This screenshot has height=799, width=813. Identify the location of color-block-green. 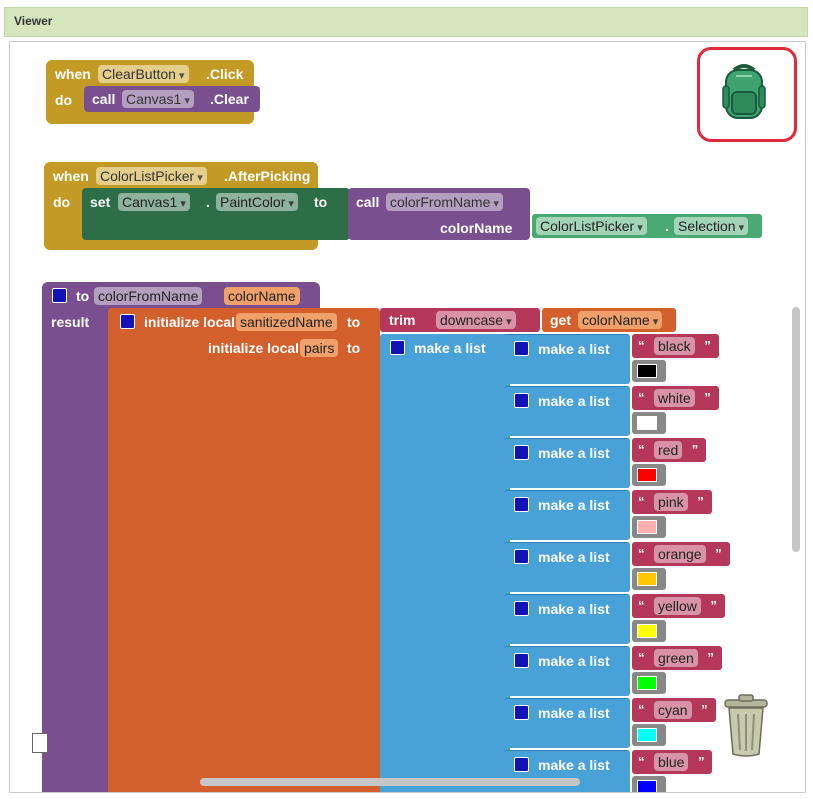
(649, 683).